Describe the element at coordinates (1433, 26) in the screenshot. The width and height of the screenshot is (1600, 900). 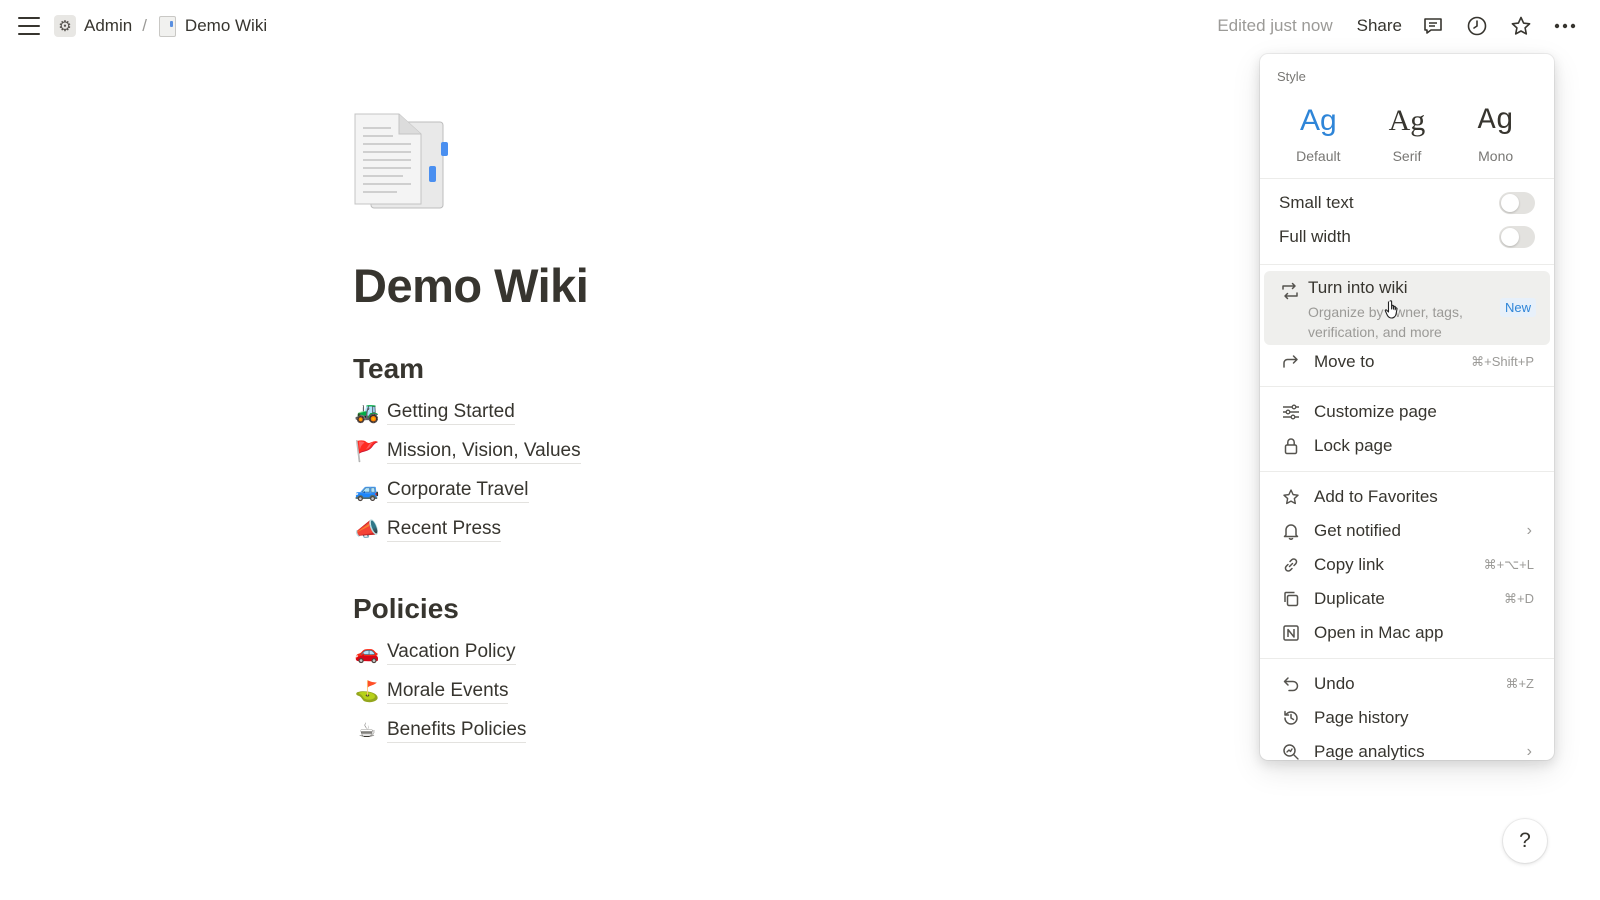
I see `comment-icon` at that location.